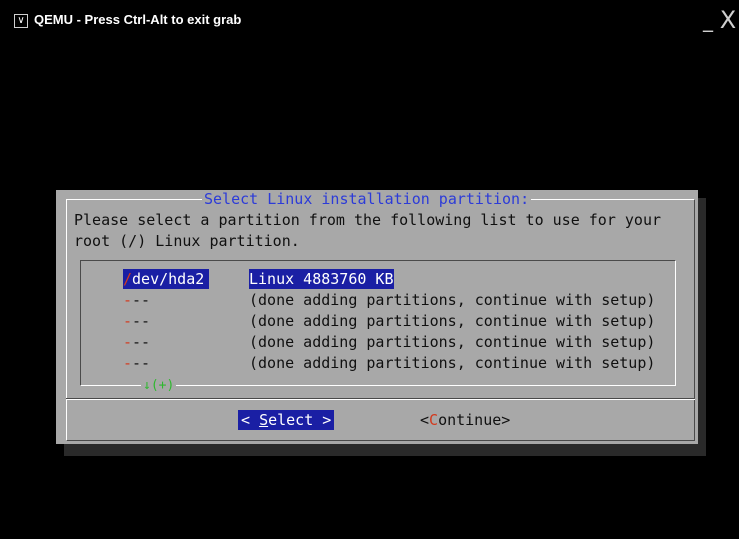 Image resolution: width=739 pixels, height=539 pixels. I want to click on select-button-close: >, so click(322, 420).